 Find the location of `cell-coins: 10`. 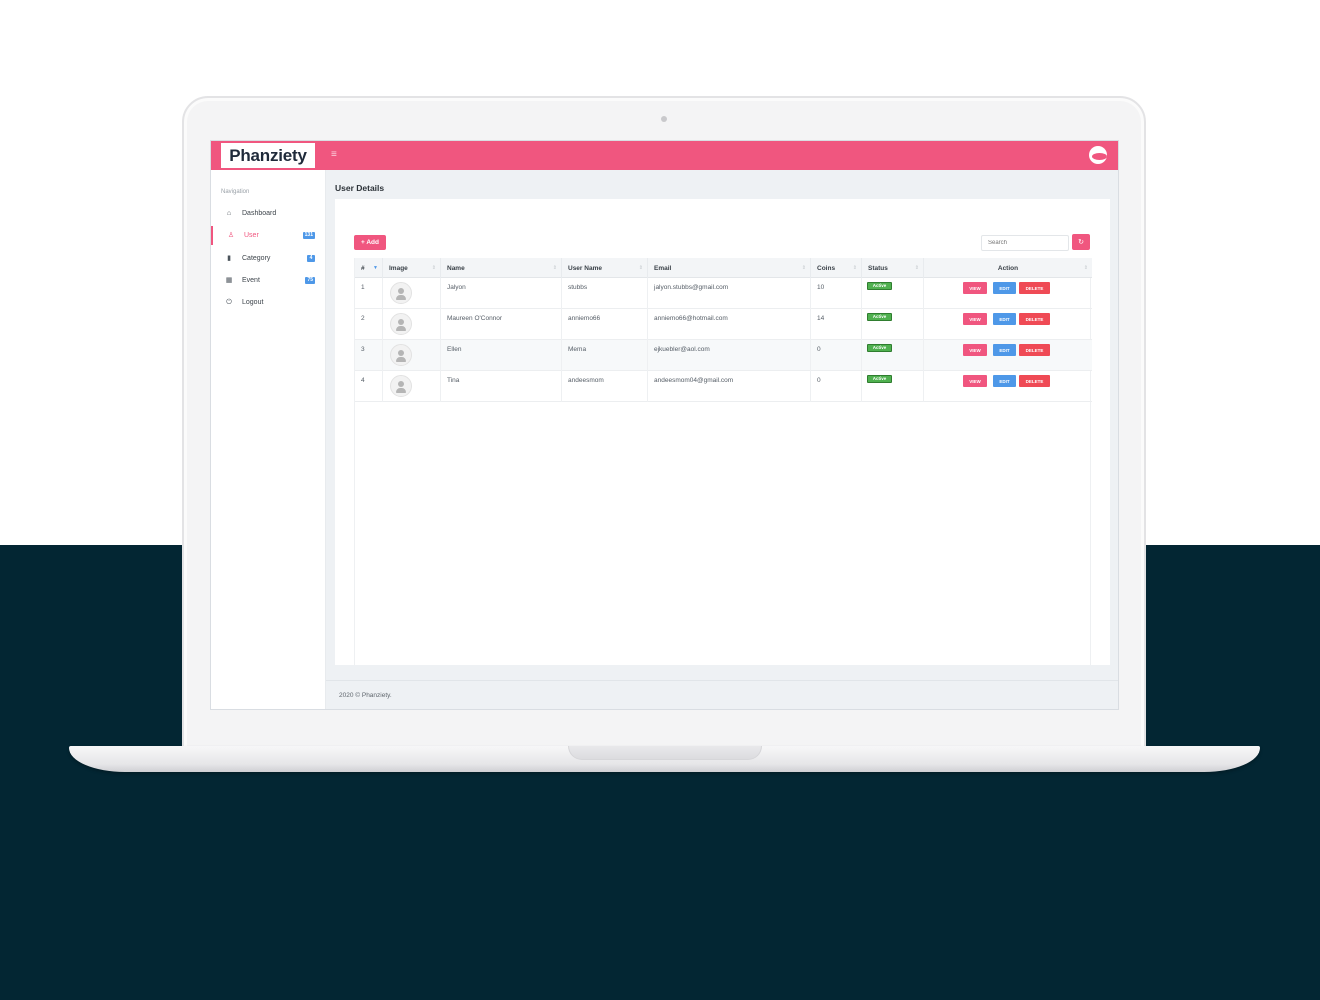

cell-coins: 10 is located at coordinates (836, 293).